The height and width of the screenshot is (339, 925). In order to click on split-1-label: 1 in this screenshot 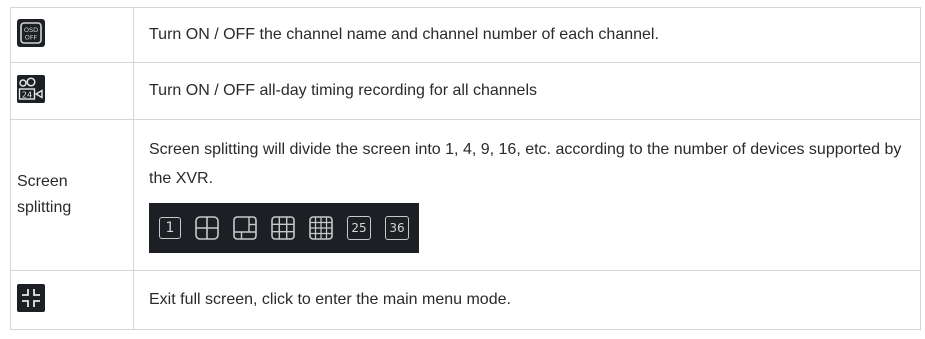, I will do `click(170, 228)`.